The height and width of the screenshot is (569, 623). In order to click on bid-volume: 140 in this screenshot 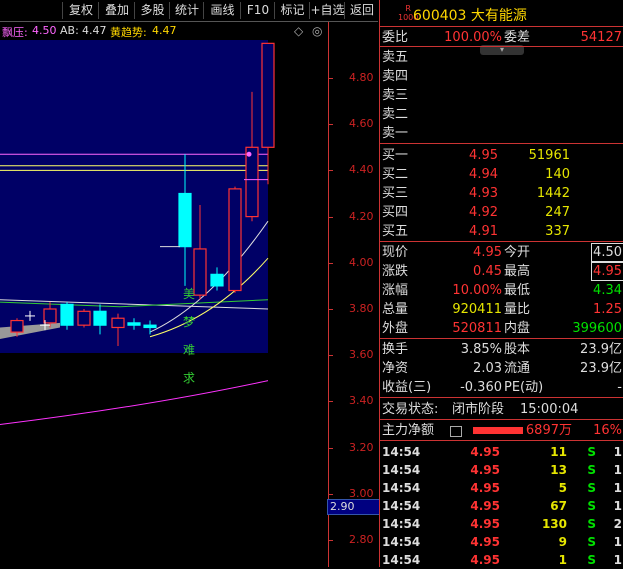, I will do `click(557, 174)`.